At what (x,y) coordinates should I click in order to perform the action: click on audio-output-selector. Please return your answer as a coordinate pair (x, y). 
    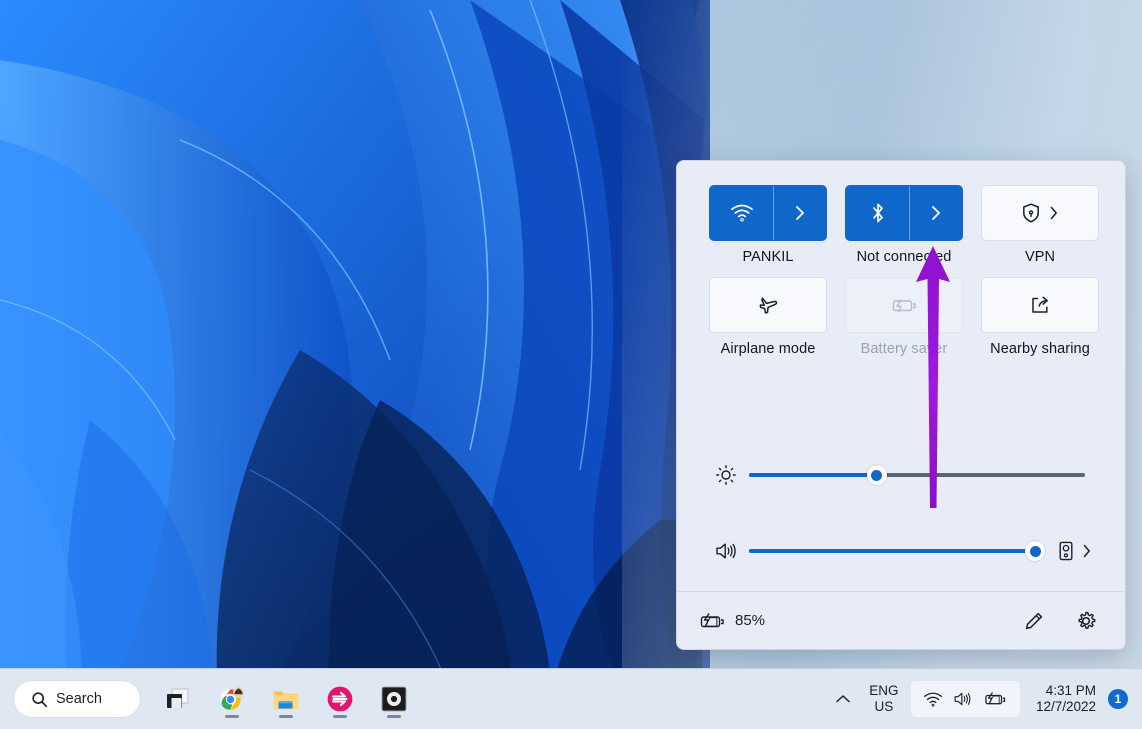
    Looking at the image, I should click on (1071, 551).